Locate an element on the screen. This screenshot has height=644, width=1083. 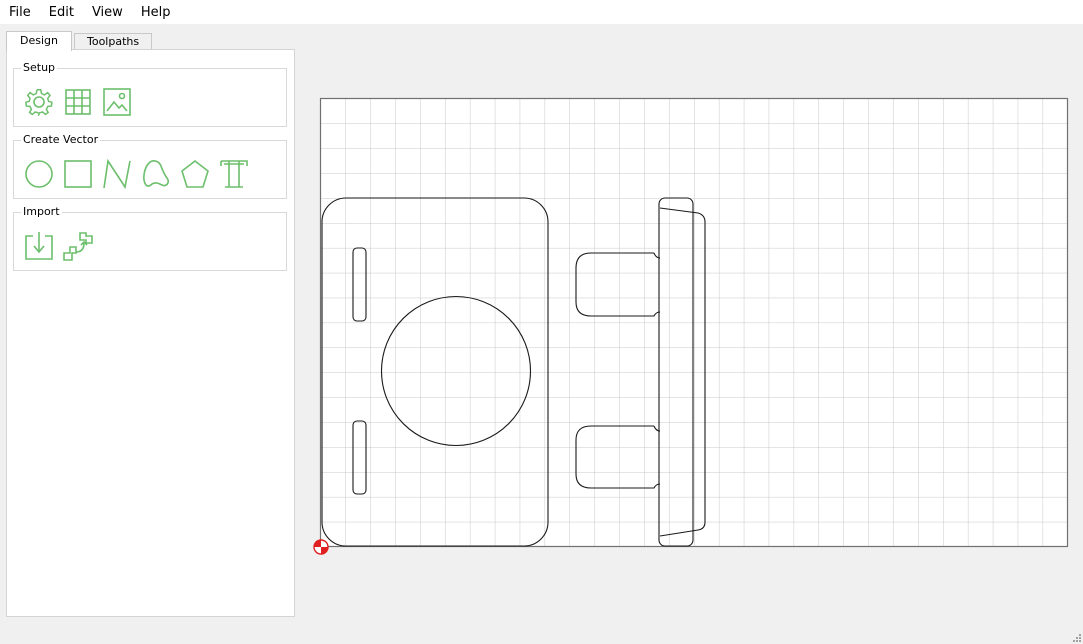
circle-icon is located at coordinates (39, 174).